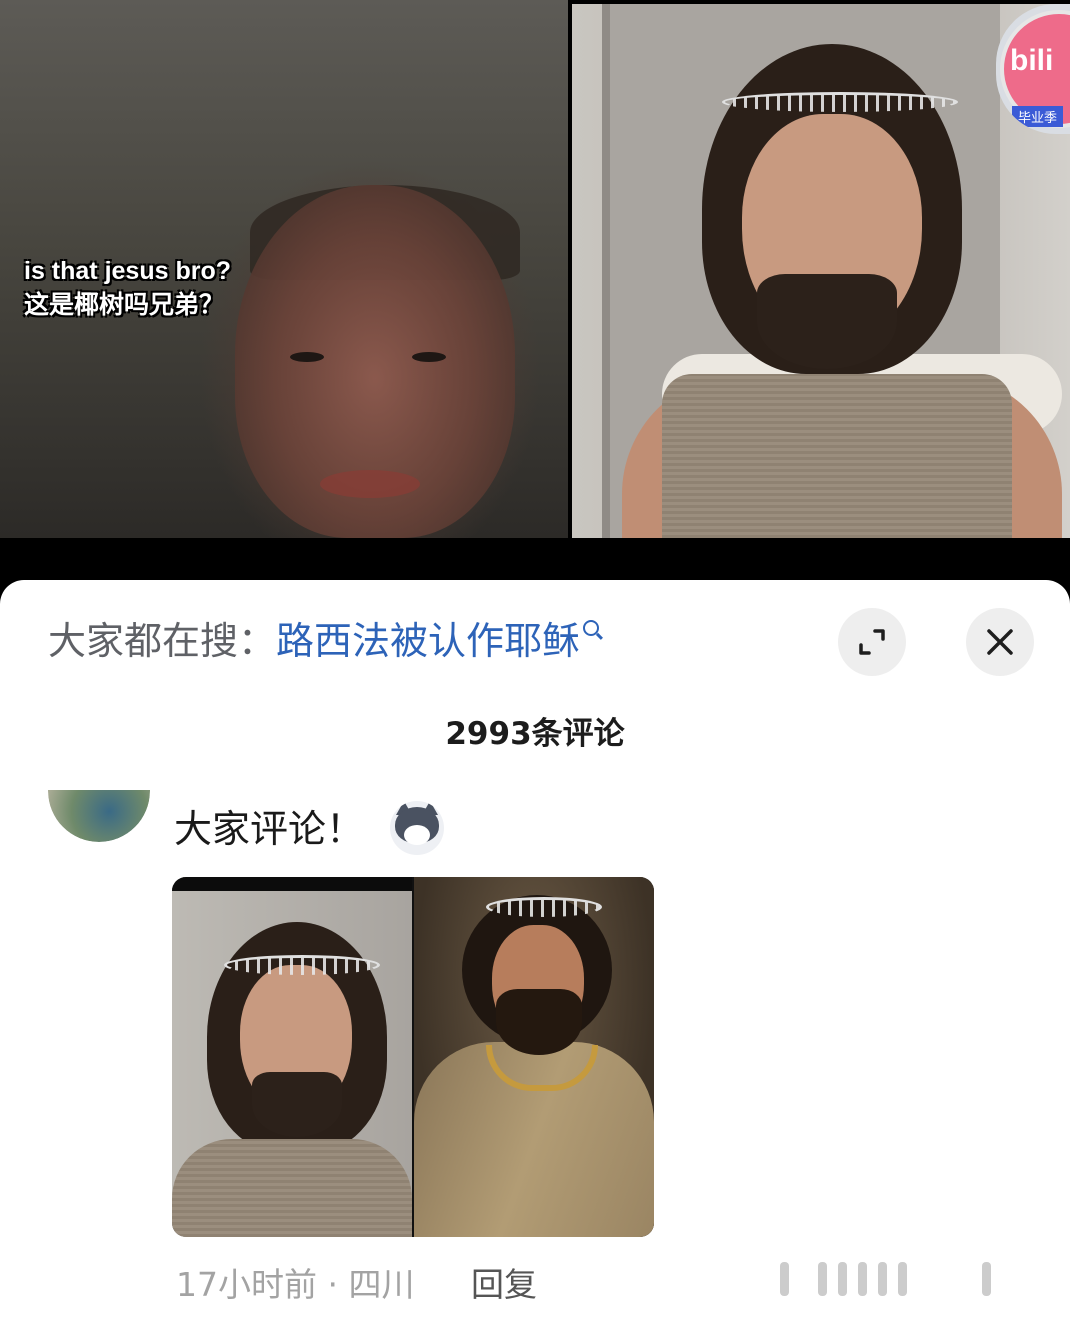 The image size is (1070, 1321). I want to click on search-icon, so click(591, 628).